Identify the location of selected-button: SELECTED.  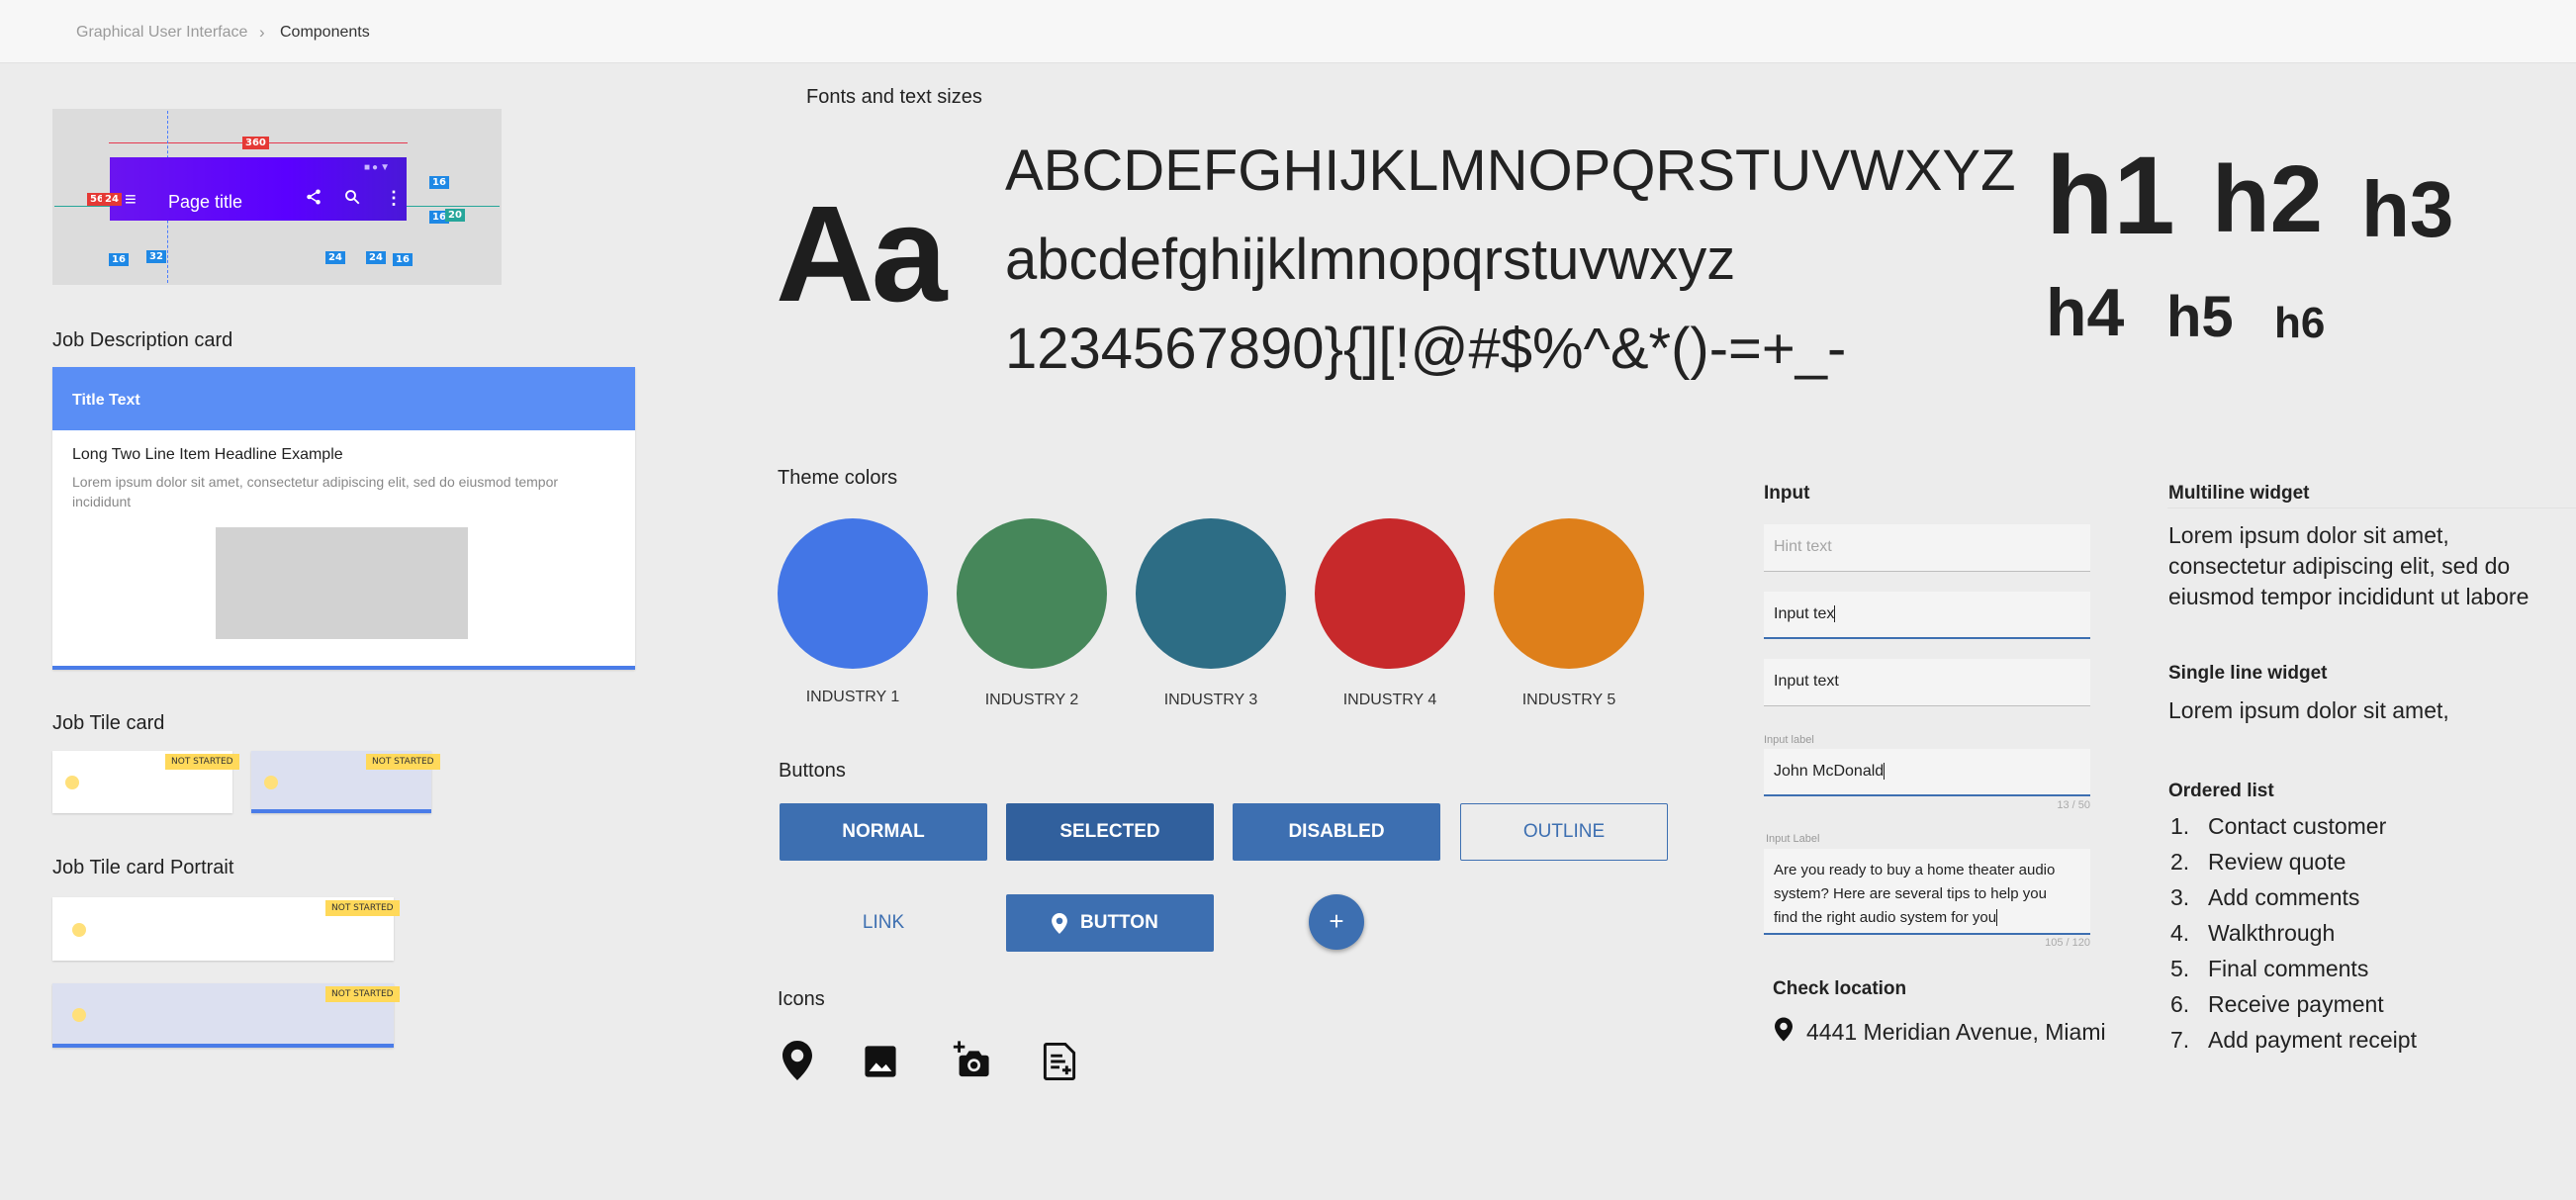
(1110, 832).